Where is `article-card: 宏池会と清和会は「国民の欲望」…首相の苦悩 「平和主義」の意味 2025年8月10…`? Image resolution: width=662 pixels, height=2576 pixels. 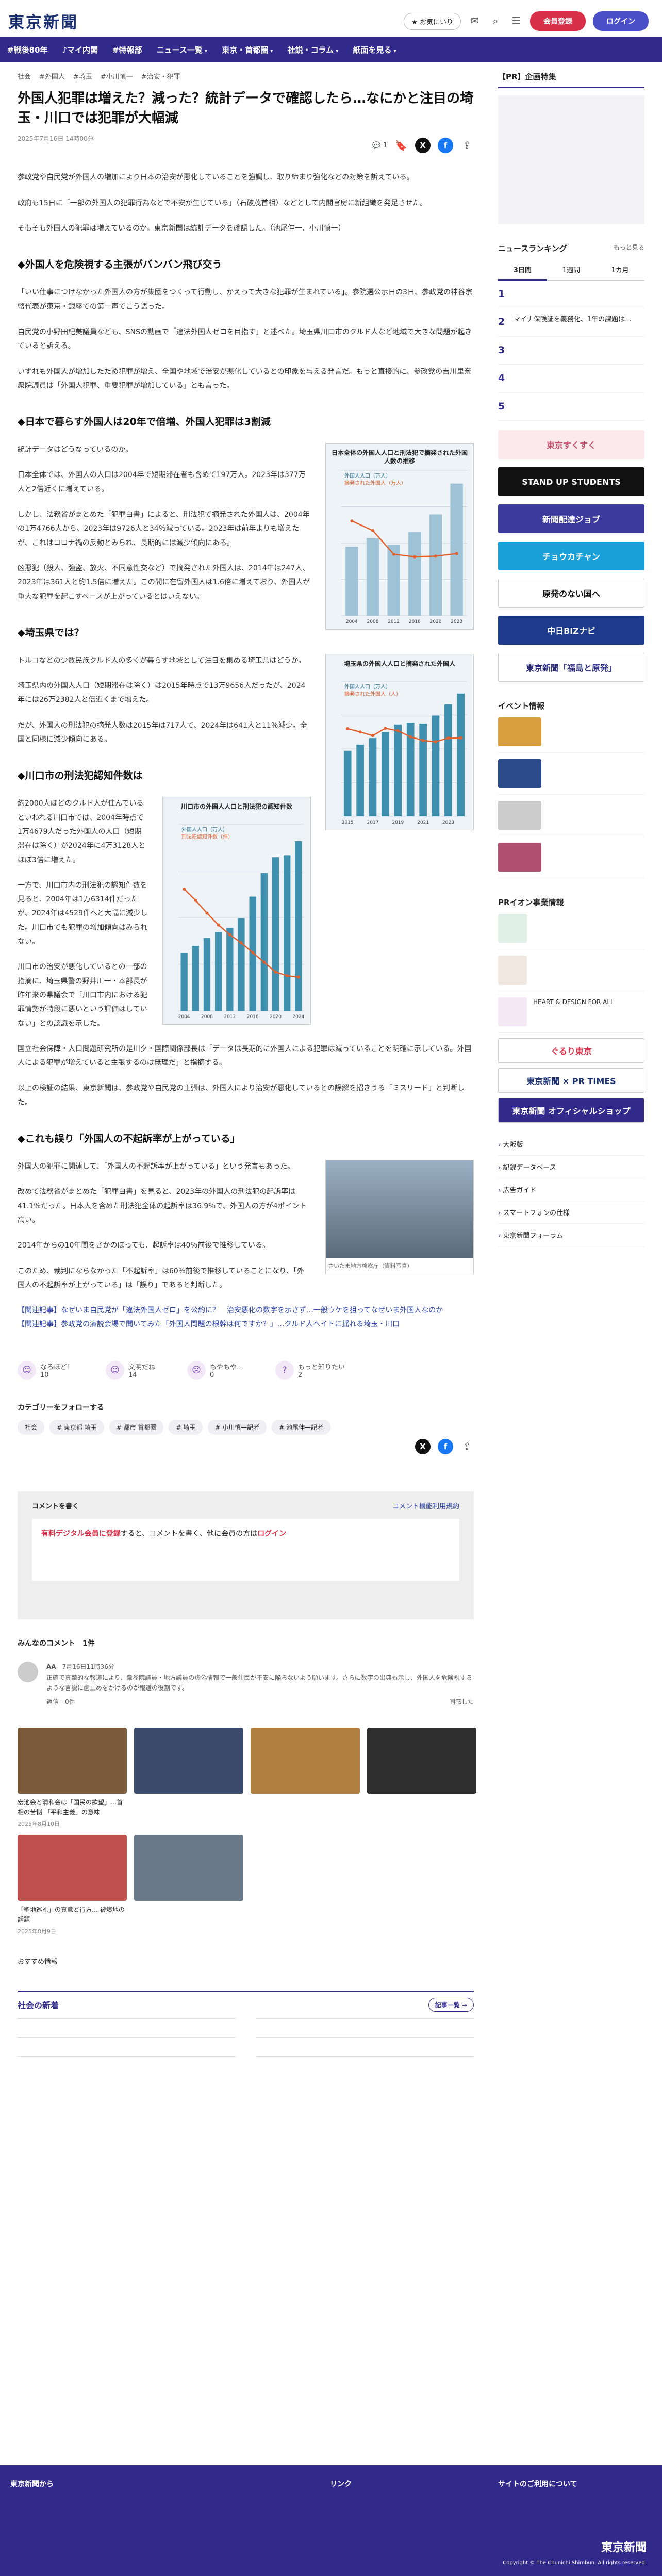 article-card: 宏池会と清和会は「国民の欲望」…首相の苦悩 「平和主義」の意味 2025年8月10… is located at coordinates (73, 1777).